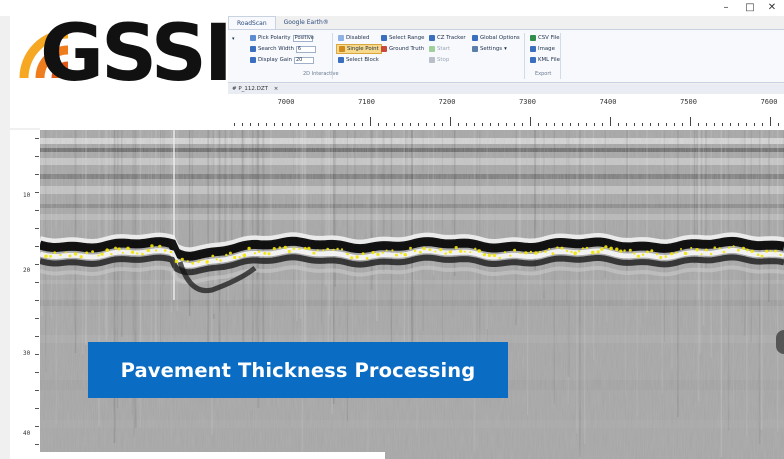 This screenshot has width=784, height=459. What do you see at coordinates (447, 38) in the screenshot?
I see `cz-tracker-button: CZ Tracker` at bounding box center [447, 38].